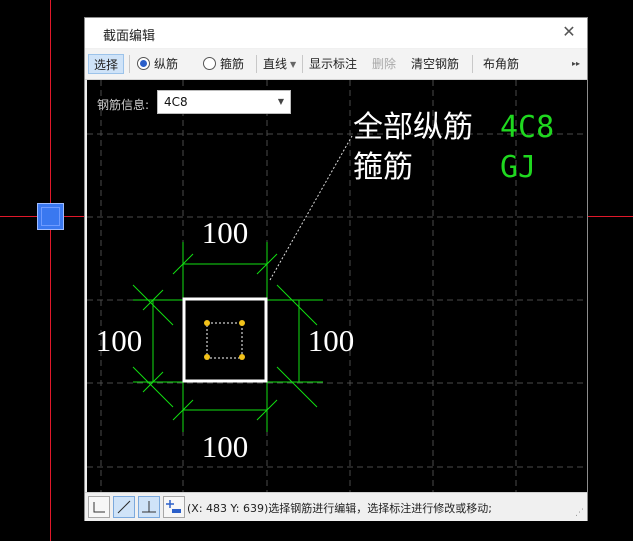 Image resolution: width=633 pixels, height=541 pixels. I want to click on section-outline, so click(225, 340).